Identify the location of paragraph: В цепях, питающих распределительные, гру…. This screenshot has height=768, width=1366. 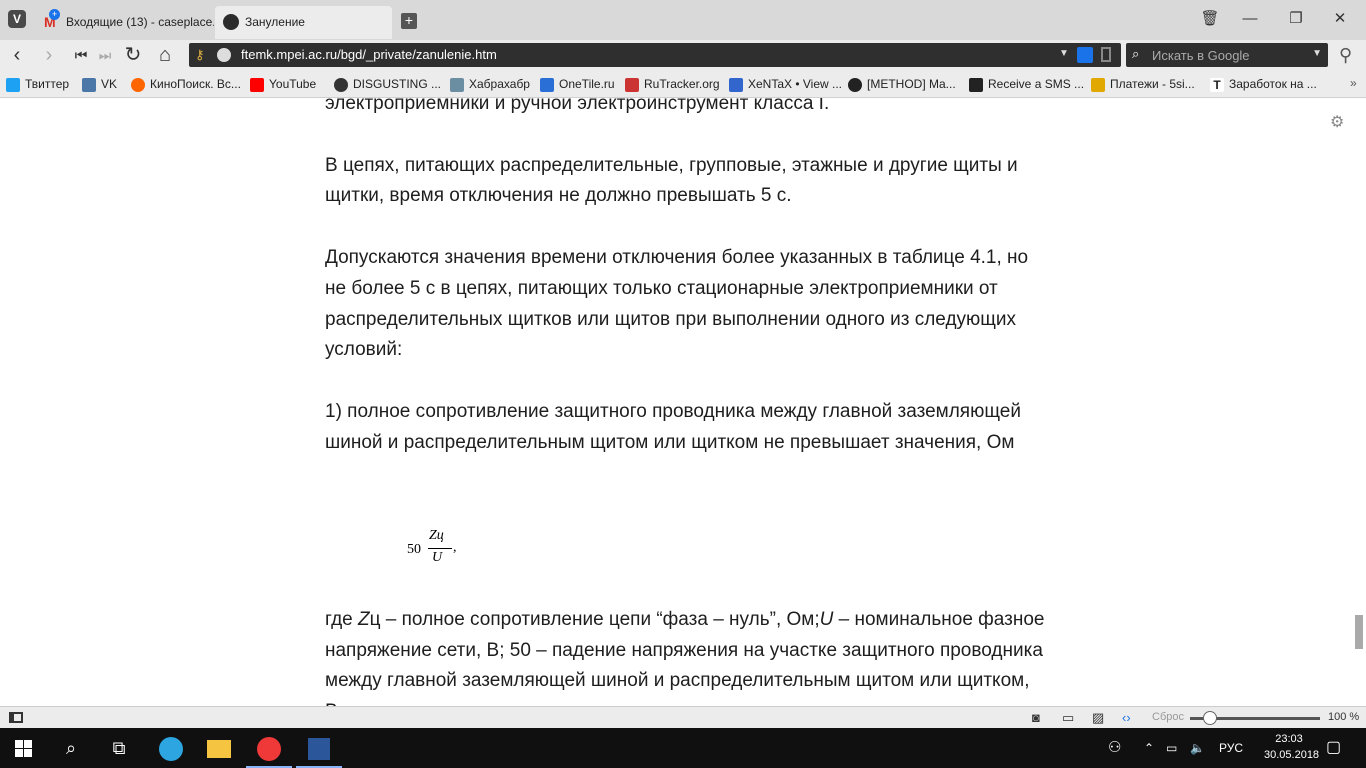
(671, 180).